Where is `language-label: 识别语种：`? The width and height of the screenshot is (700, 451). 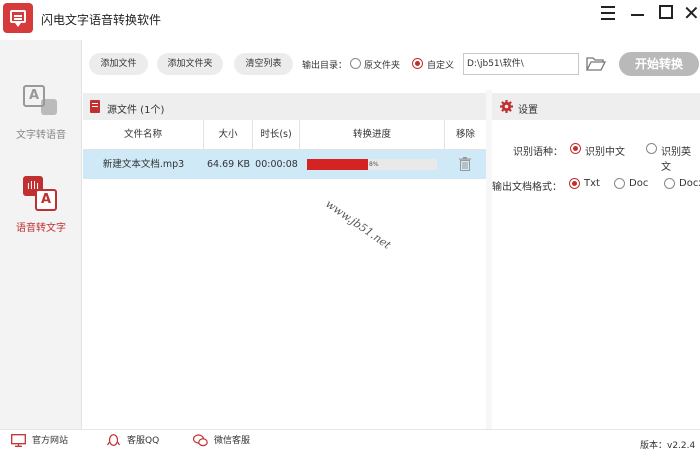
language-label: 识别语种： is located at coordinates (538, 152).